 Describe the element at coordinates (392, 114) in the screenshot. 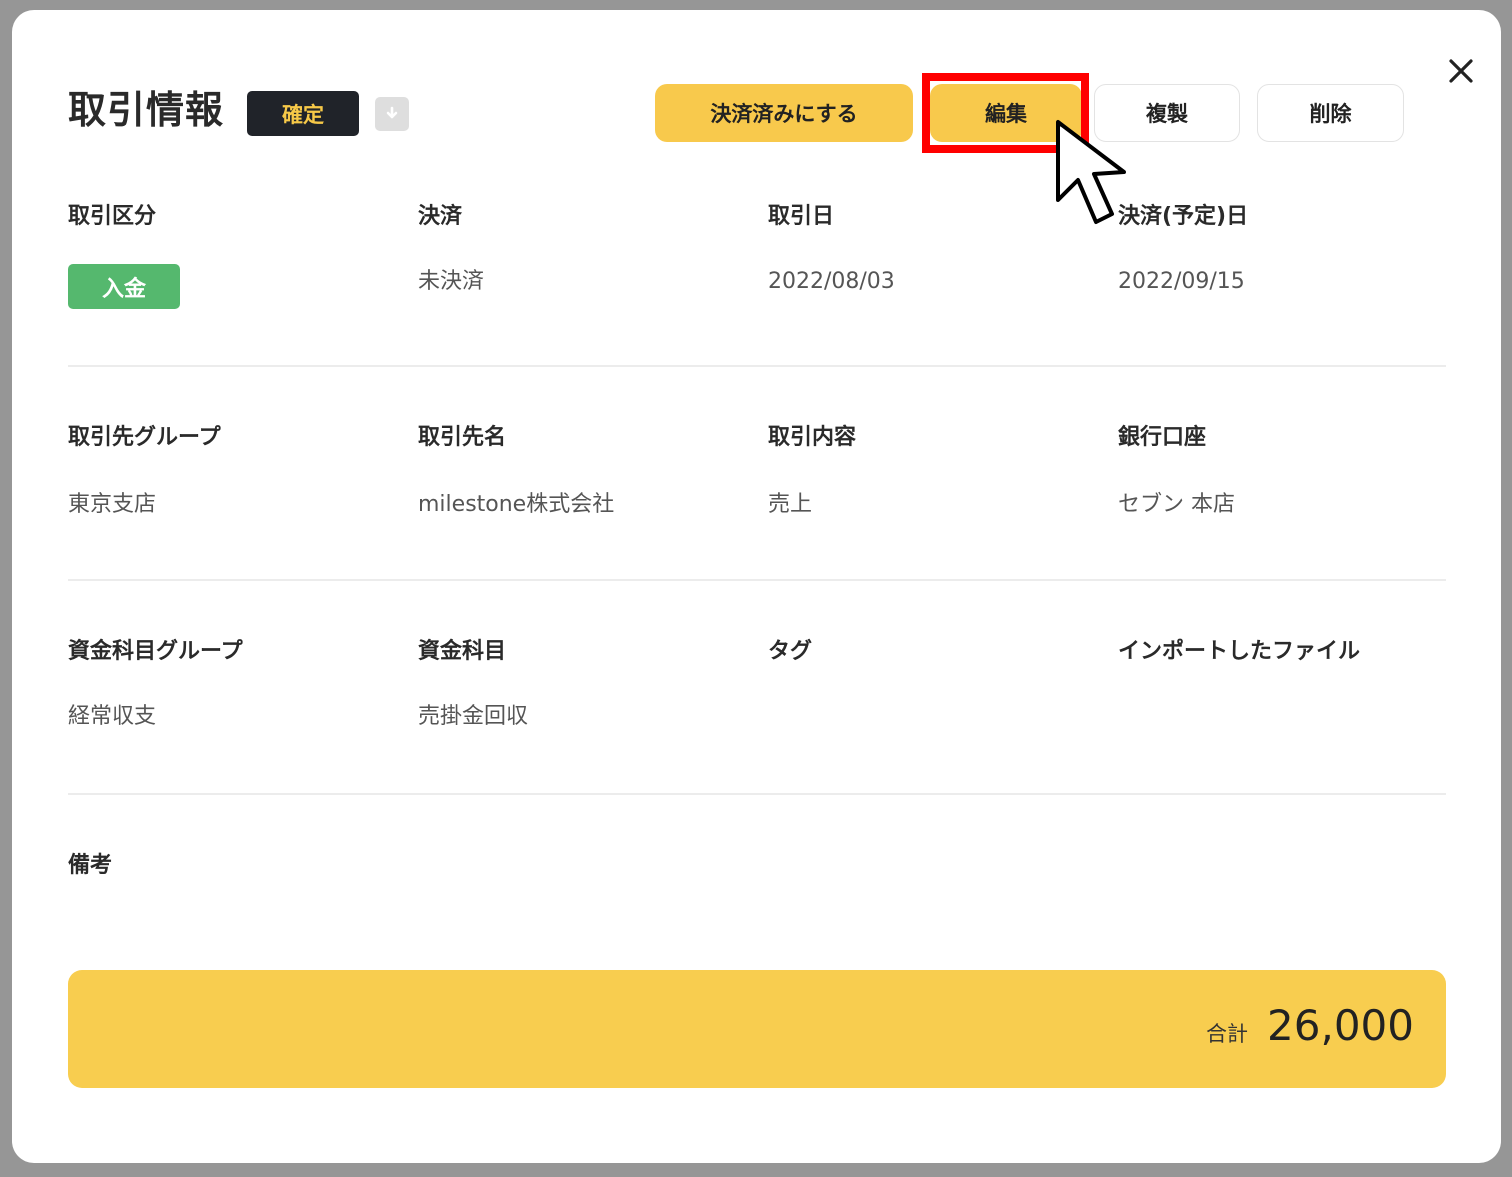

I see `archive-download-icon` at that location.